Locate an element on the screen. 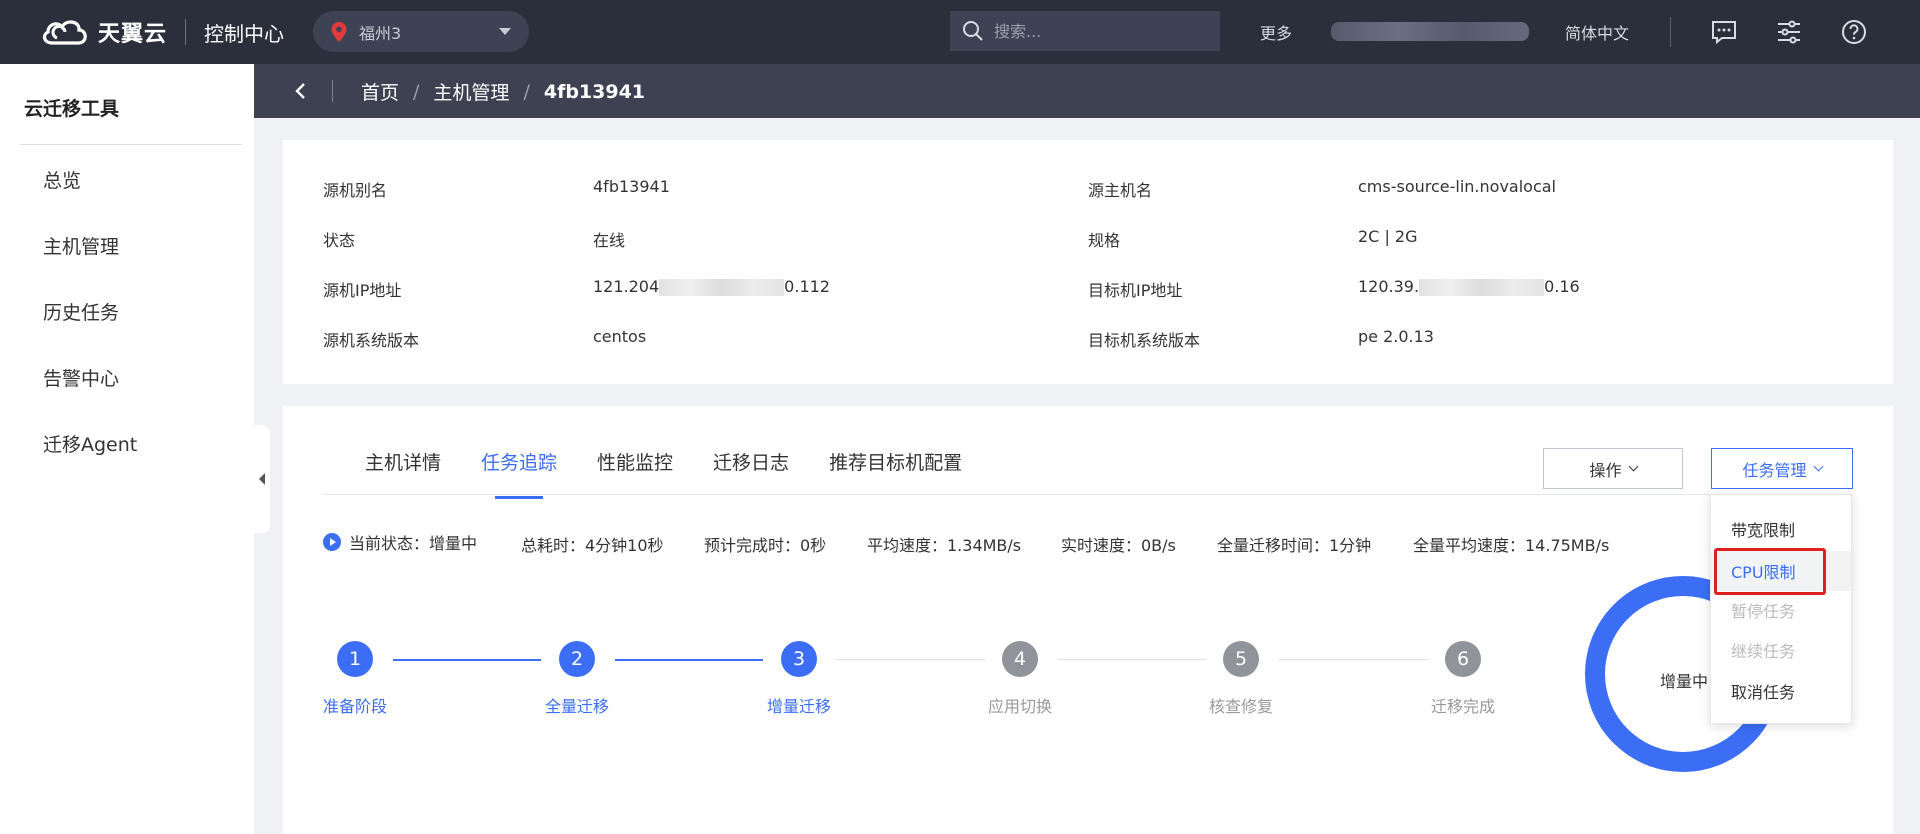 The height and width of the screenshot is (834, 1920). topbar-divider is located at coordinates (1670, 32).